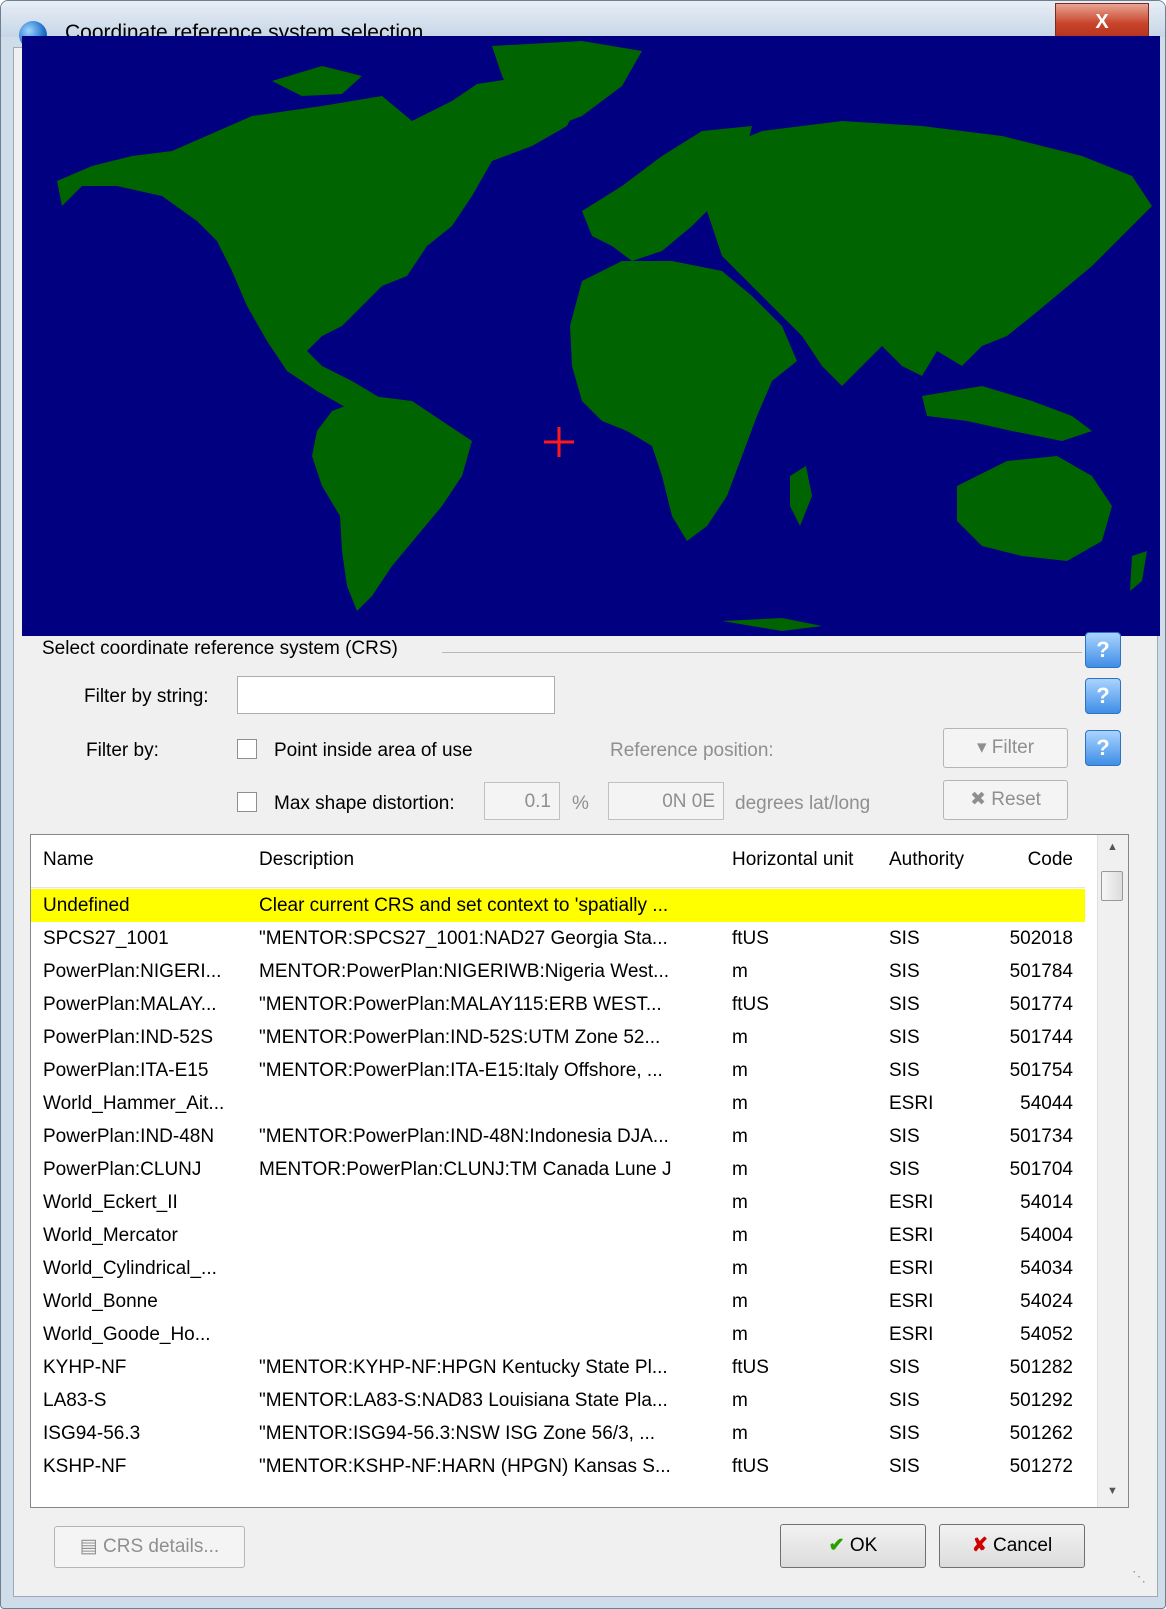 This screenshot has width=1166, height=1609. I want to click on distortion-value-input: 0.1, so click(522, 801).